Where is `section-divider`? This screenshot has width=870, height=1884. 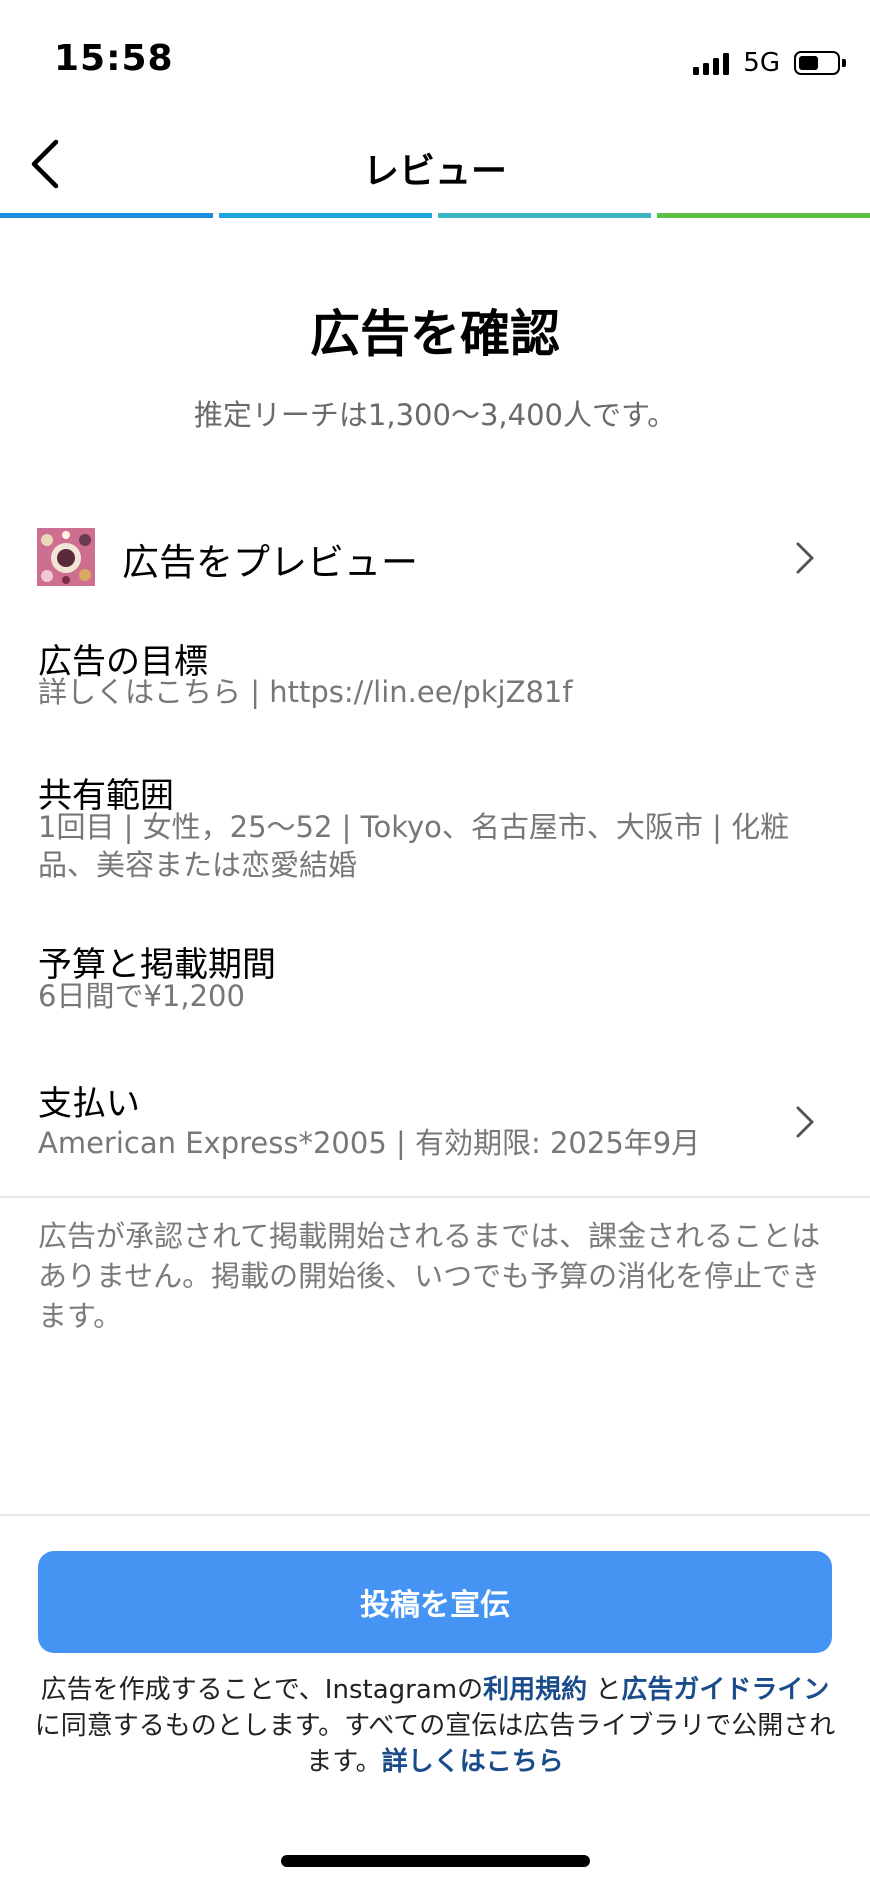
section-divider is located at coordinates (435, 1197).